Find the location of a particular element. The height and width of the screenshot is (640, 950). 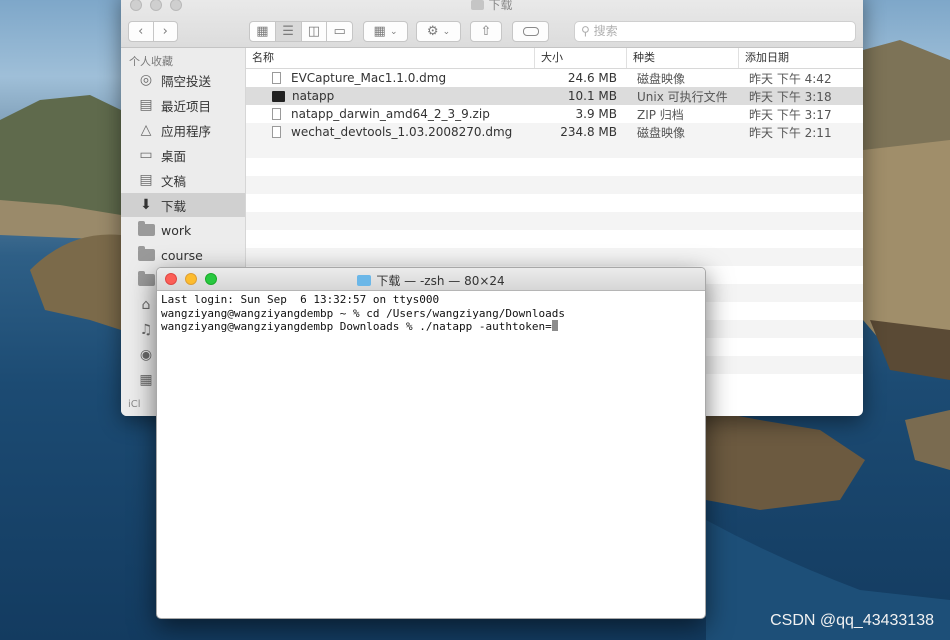

column-size: 大小 is located at coordinates (581, 58).